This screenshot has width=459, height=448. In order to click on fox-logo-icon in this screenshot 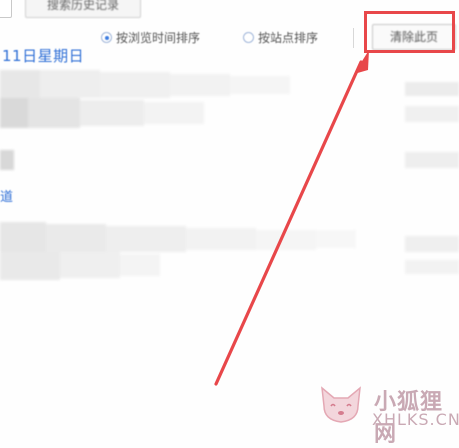, I will do `click(341, 404)`.